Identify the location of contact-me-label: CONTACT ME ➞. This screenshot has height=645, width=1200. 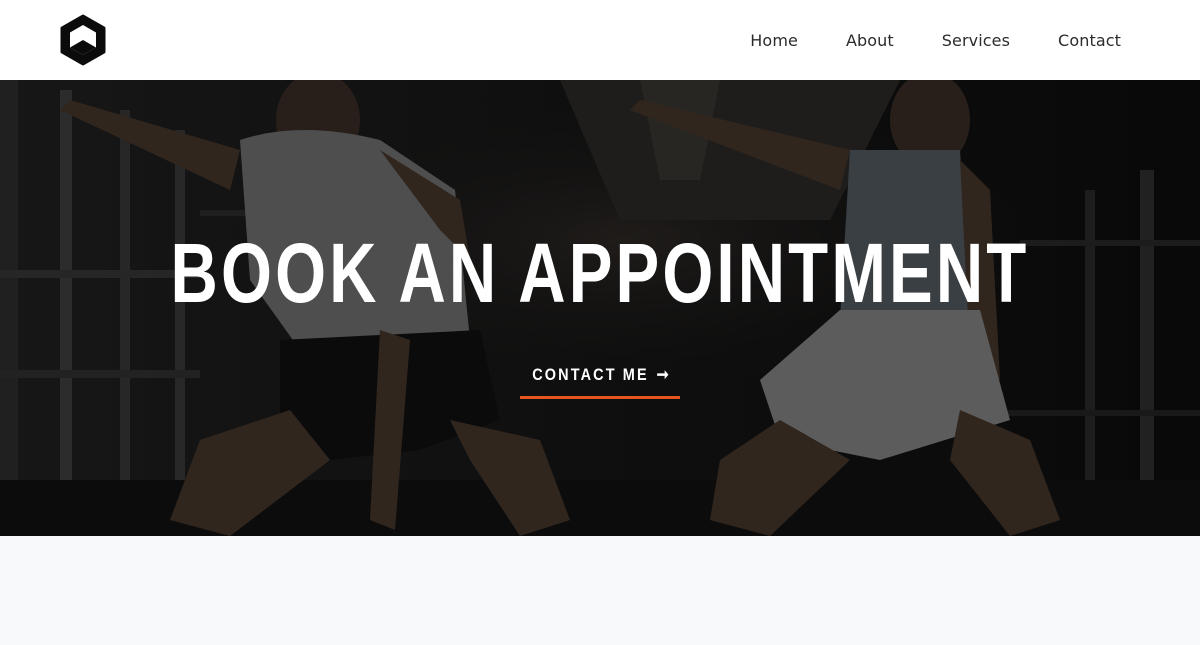
(601, 375).